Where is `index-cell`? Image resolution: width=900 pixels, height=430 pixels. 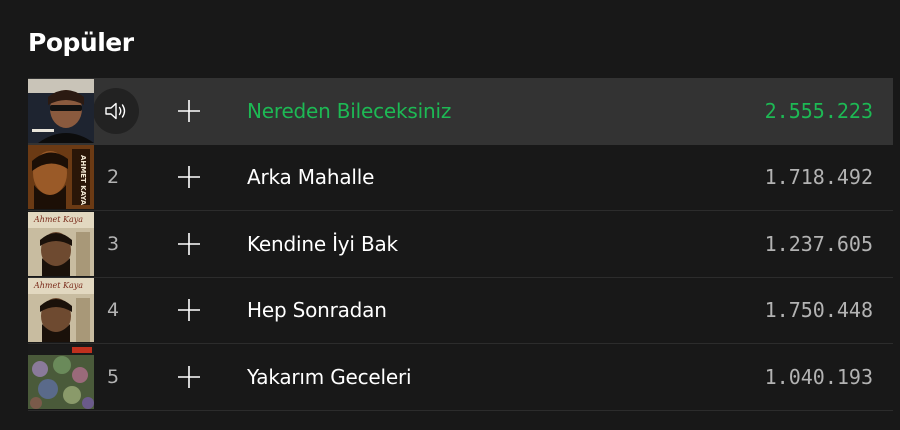 index-cell is located at coordinates (123, 110).